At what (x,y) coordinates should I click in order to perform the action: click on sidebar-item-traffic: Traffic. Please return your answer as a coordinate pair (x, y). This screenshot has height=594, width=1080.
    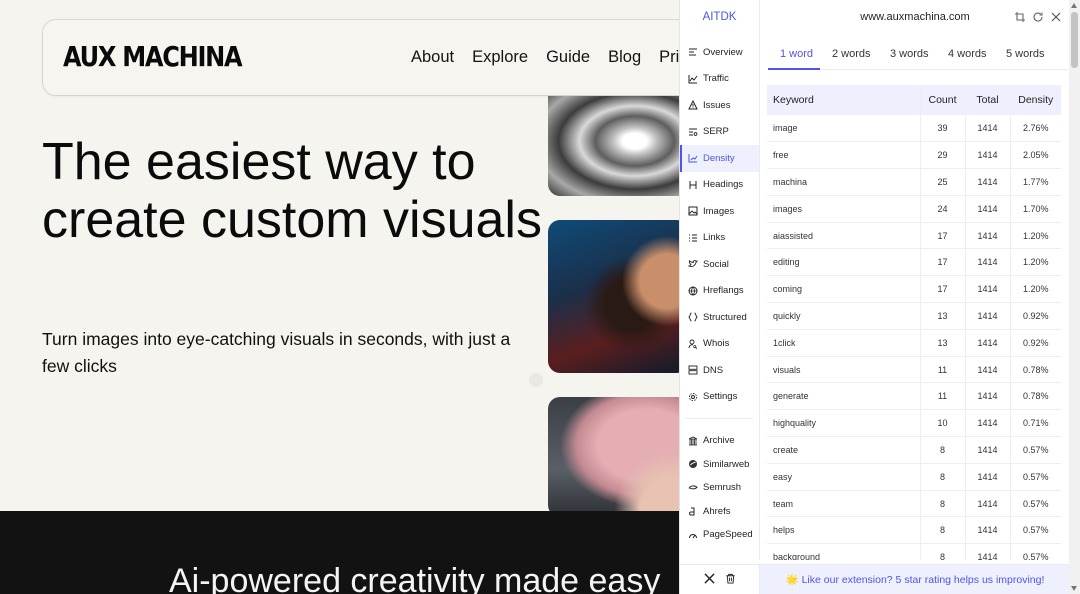
    Looking at the image, I should click on (719, 79).